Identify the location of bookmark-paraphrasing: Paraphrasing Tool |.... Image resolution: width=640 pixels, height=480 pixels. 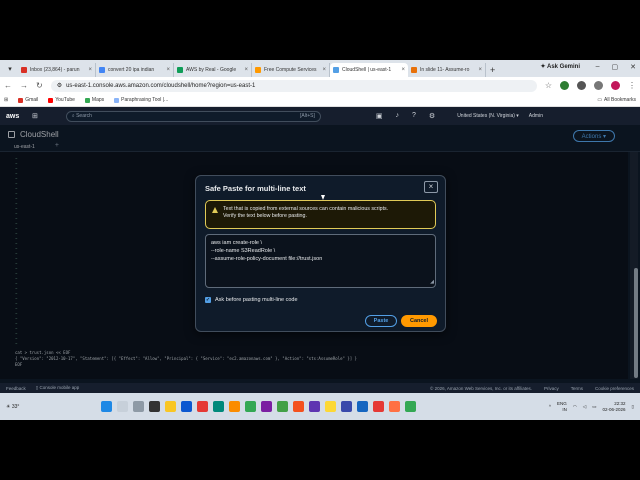
(141, 100).